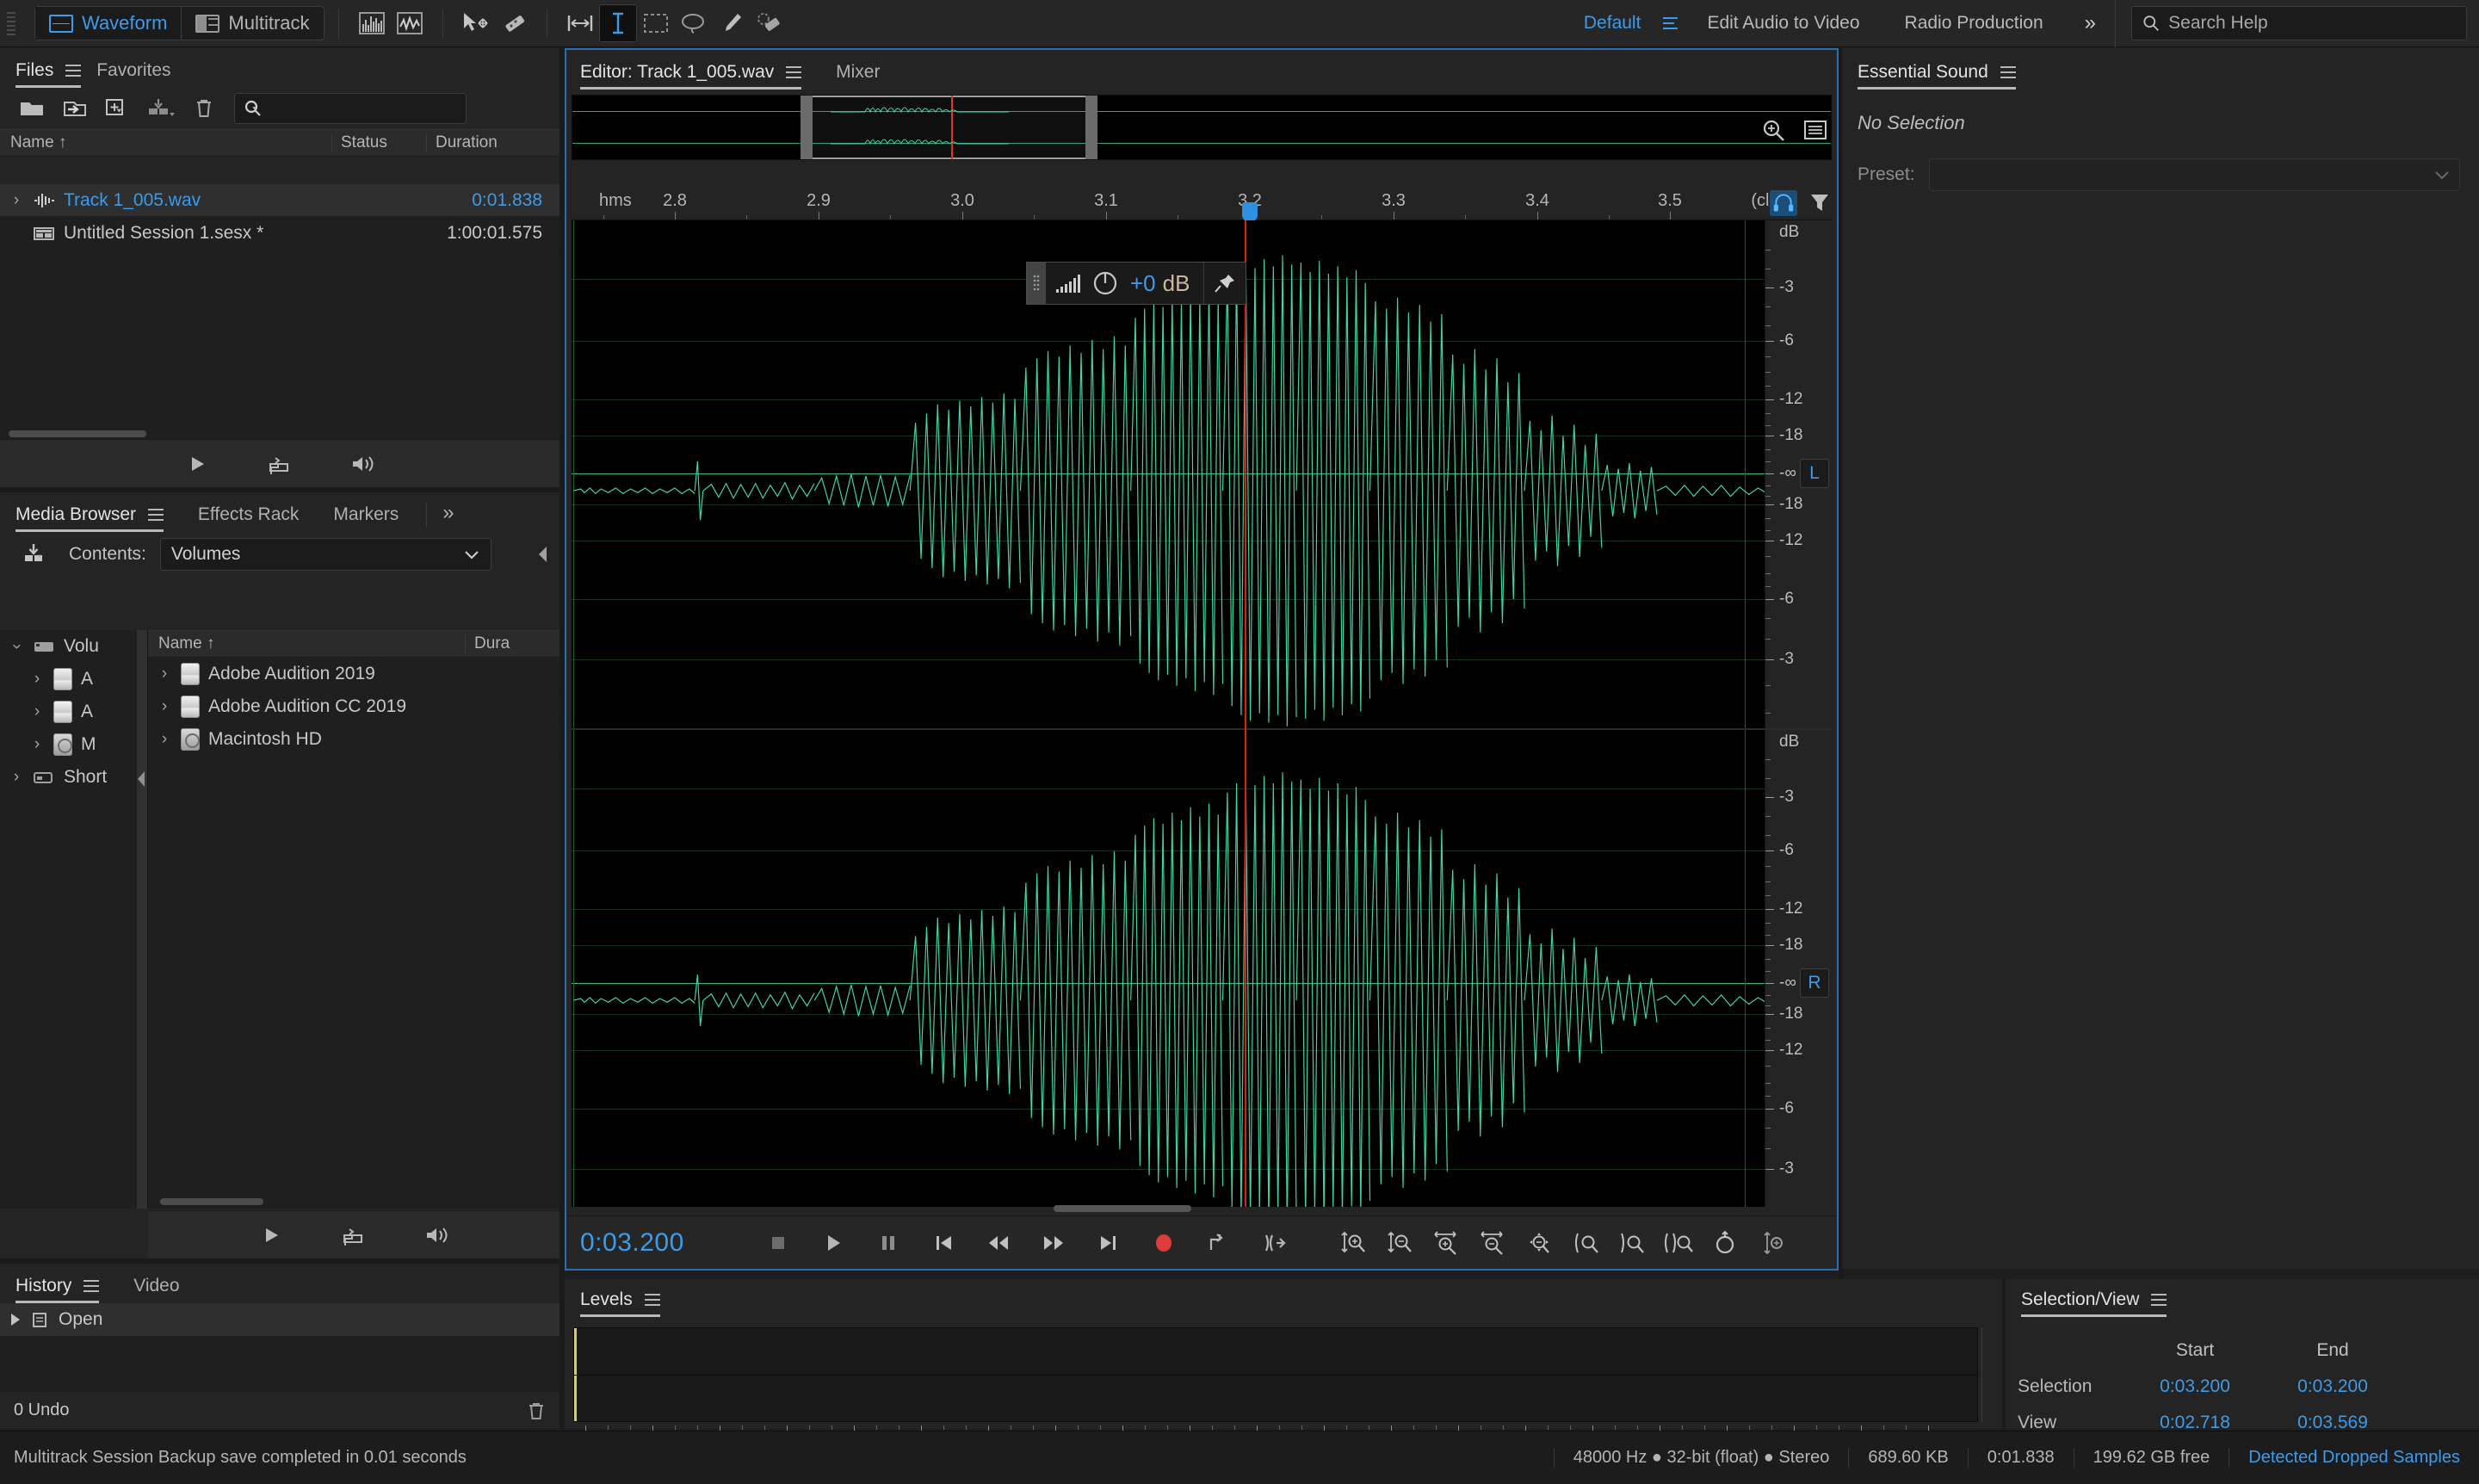 This screenshot has height=1484, width=2479. Describe the element at coordinates (778, 1243) in the screenshot. I see `stop-button` at that location.